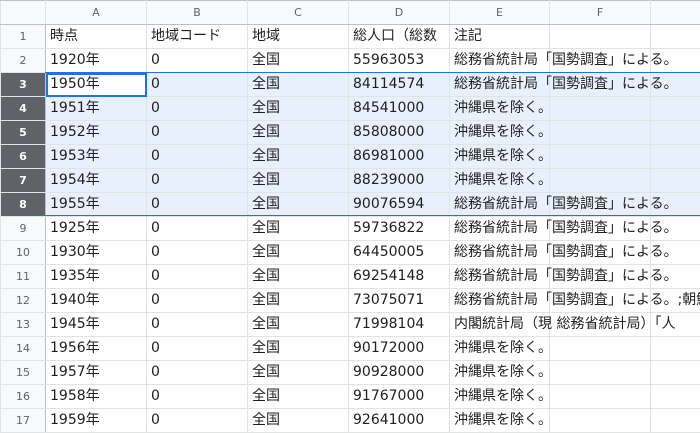 The width and height of the screenshot is (700, 433). Describe the element at coordinates (96, 13) in the screenshot. I see `column-header-a: A` at that location.